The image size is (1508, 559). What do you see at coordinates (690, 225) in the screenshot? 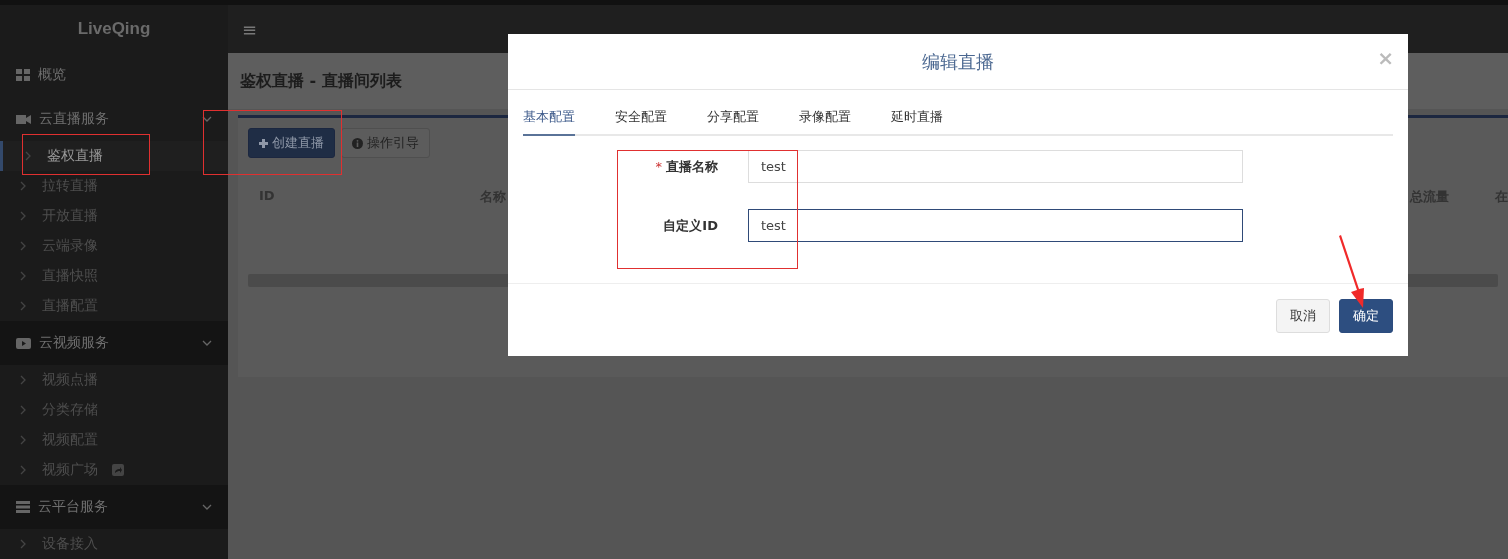
I see `field-label: 自定义ID` at bounding box center [690, 225].